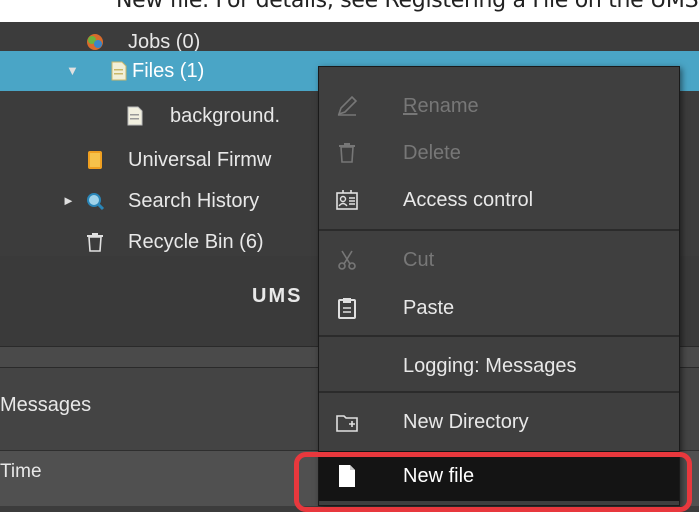 The image size is (699, 512). Describe the element at coordinates (347, 423) in the screenshot. I see `folder-icon` at that location.